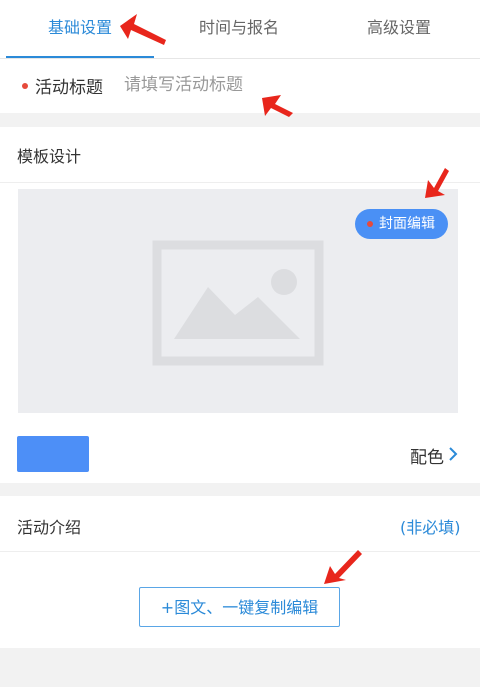 The image size is (480, 687). What do you see at coordinates (239, 607) in the screenshot?
I see `add-content-button: +图文、一键复制编辑` at bounding box center [239, 607].